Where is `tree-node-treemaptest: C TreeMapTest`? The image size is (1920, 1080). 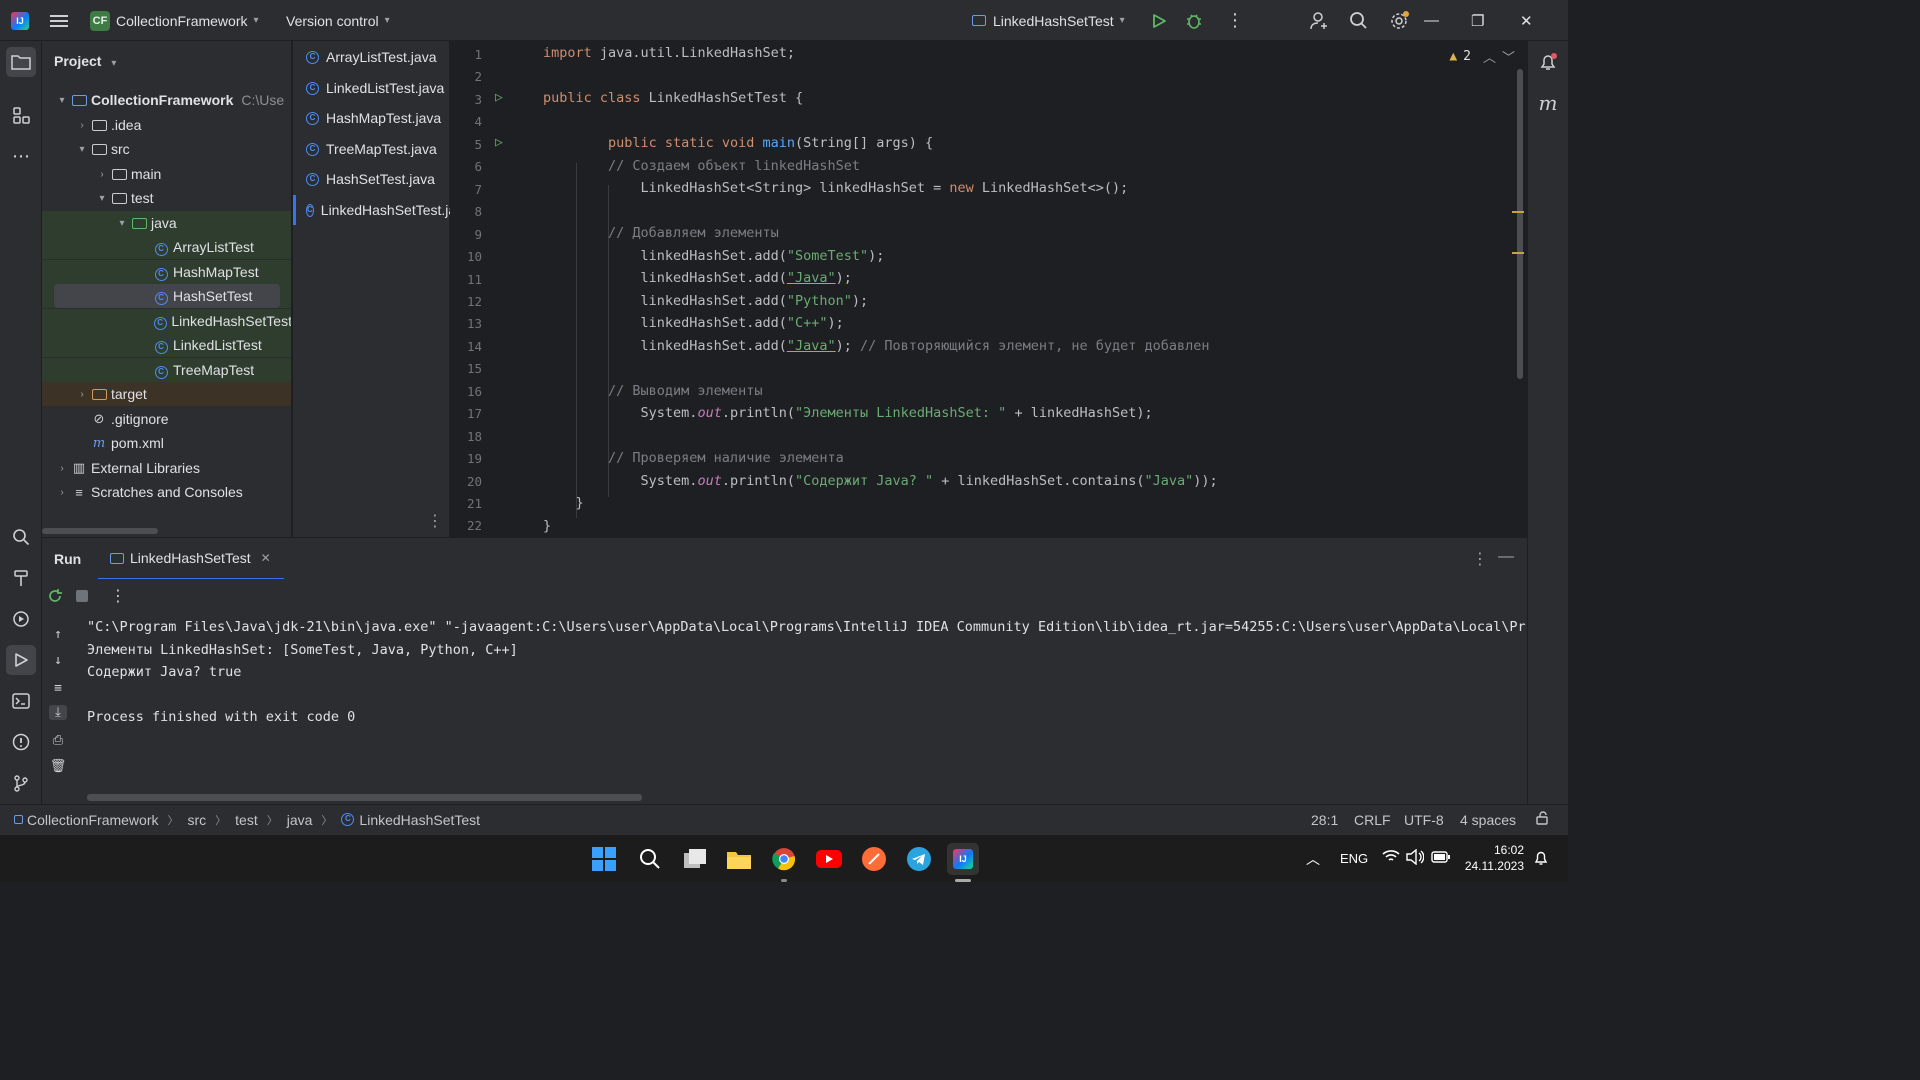 tree-node-treemaptest: C TreeMapTest is located at coordinates (166, 370).